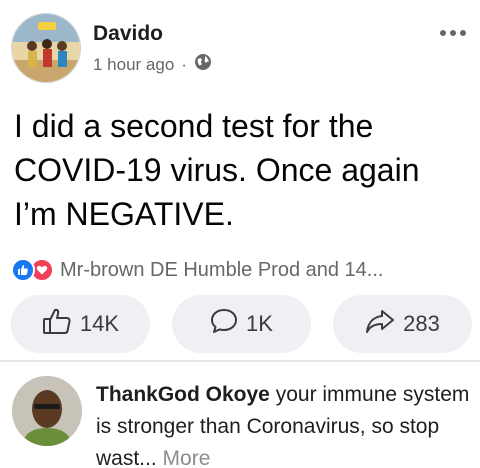  I want to click on more-options-icon, so click(453, 33).